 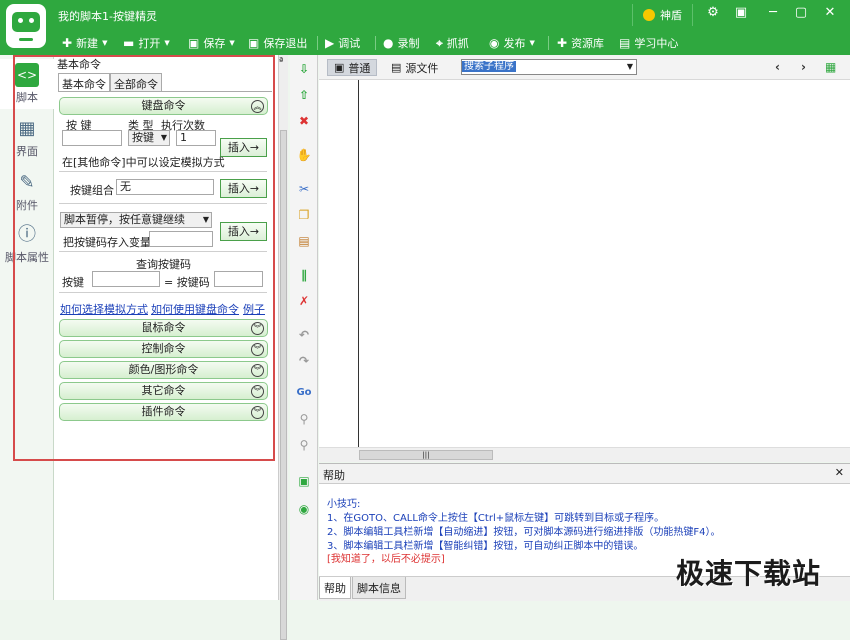 I want to click on times-input: 1, so click(x=196, y=138).